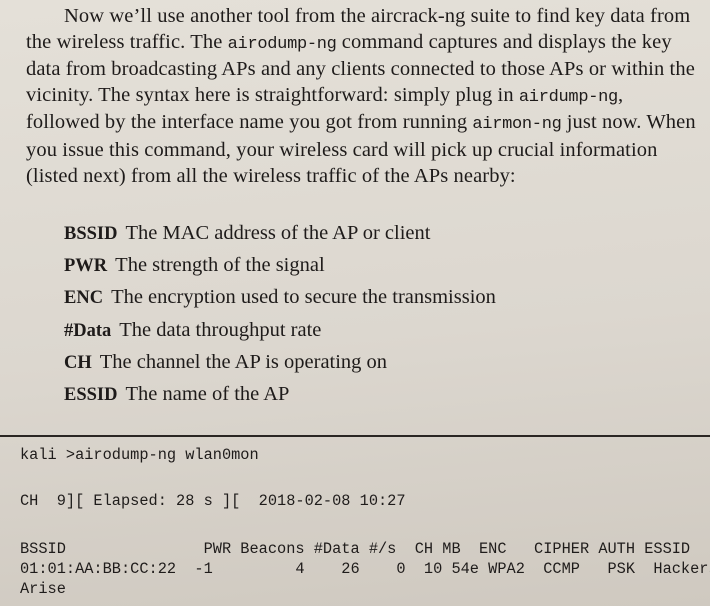 Image resolution: width=710 pixels, height=606 pixels. I want to click on definition-item: #Data The data throughput rate, so click(374, 332).